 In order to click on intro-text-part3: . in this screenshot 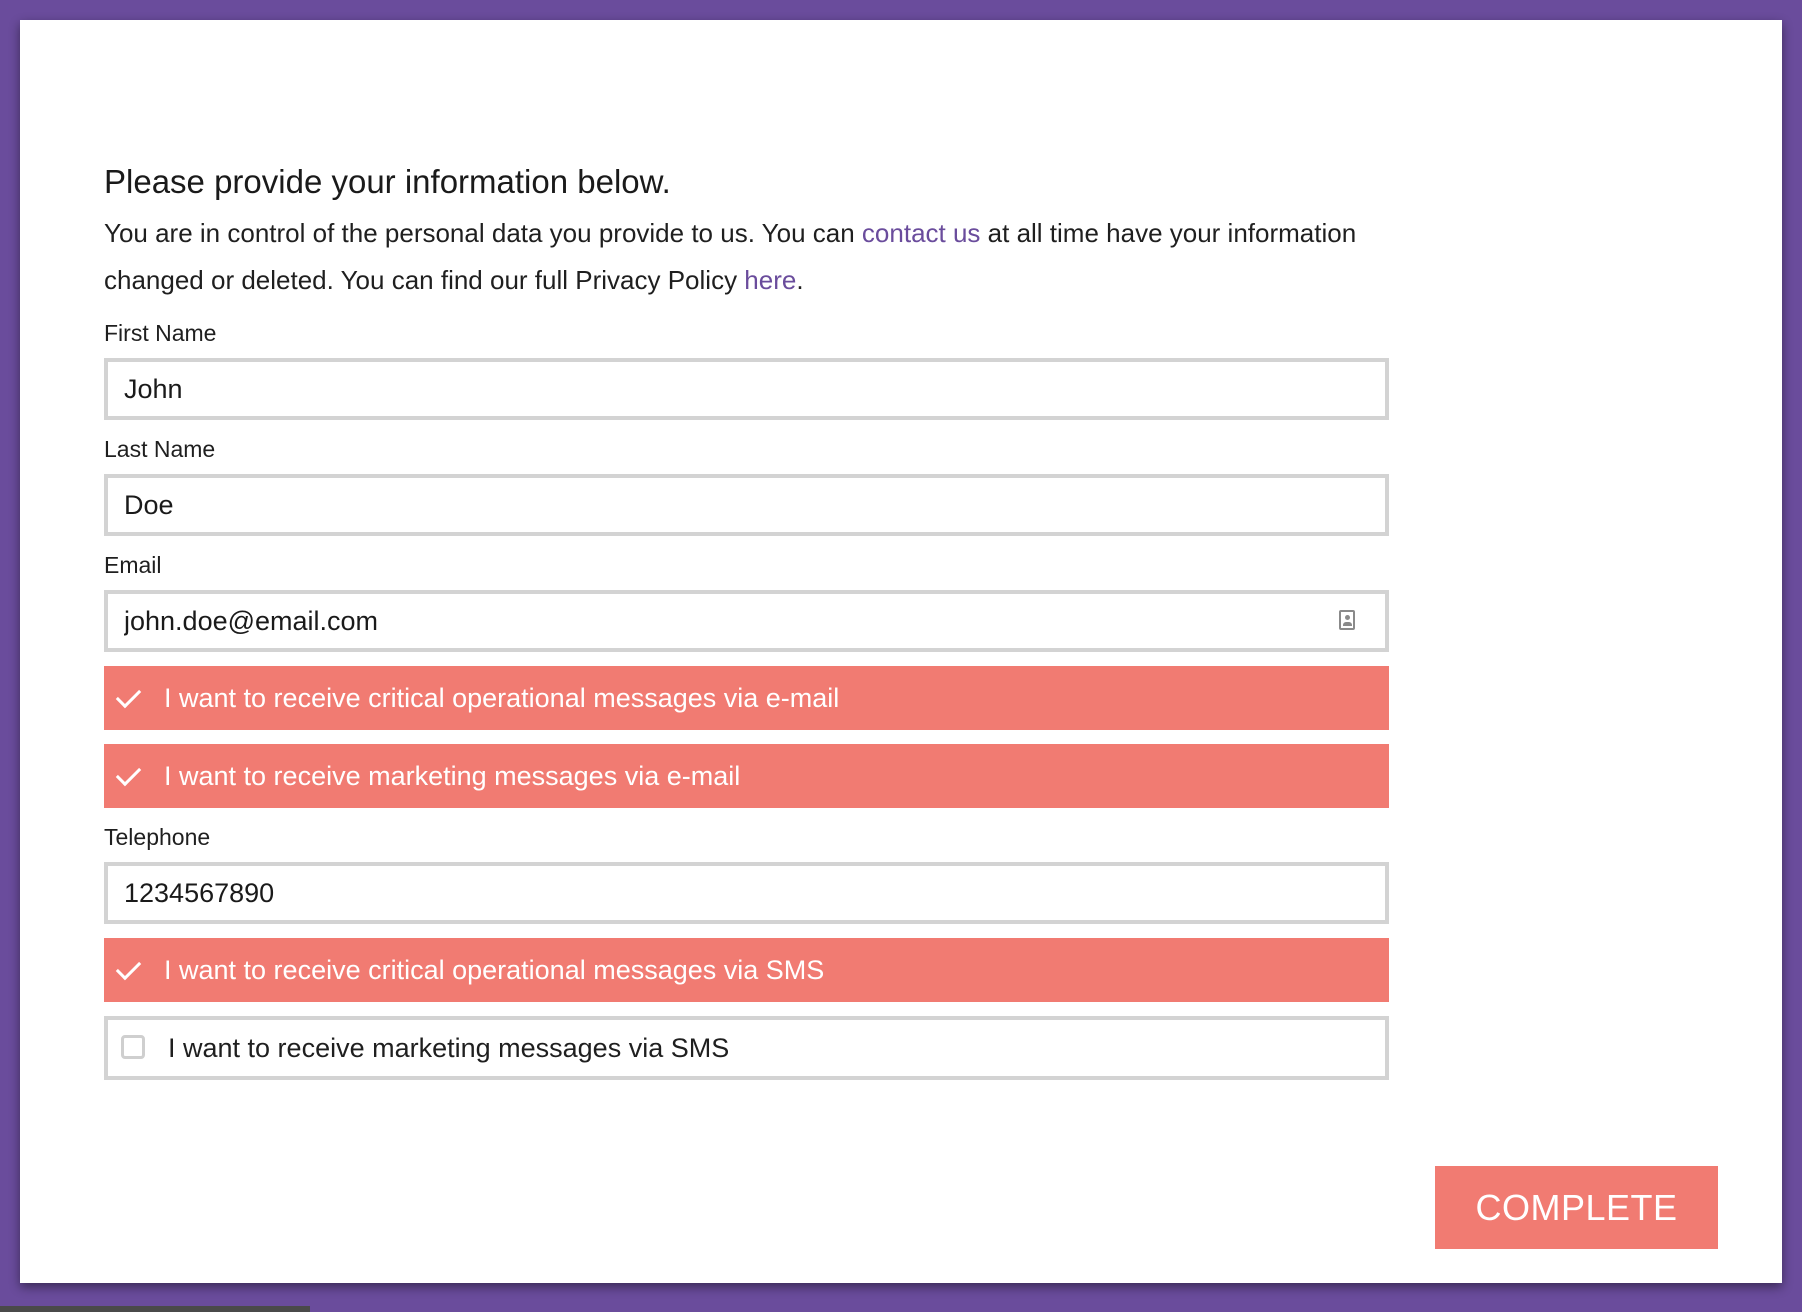, I will do `click(800, 280)`.